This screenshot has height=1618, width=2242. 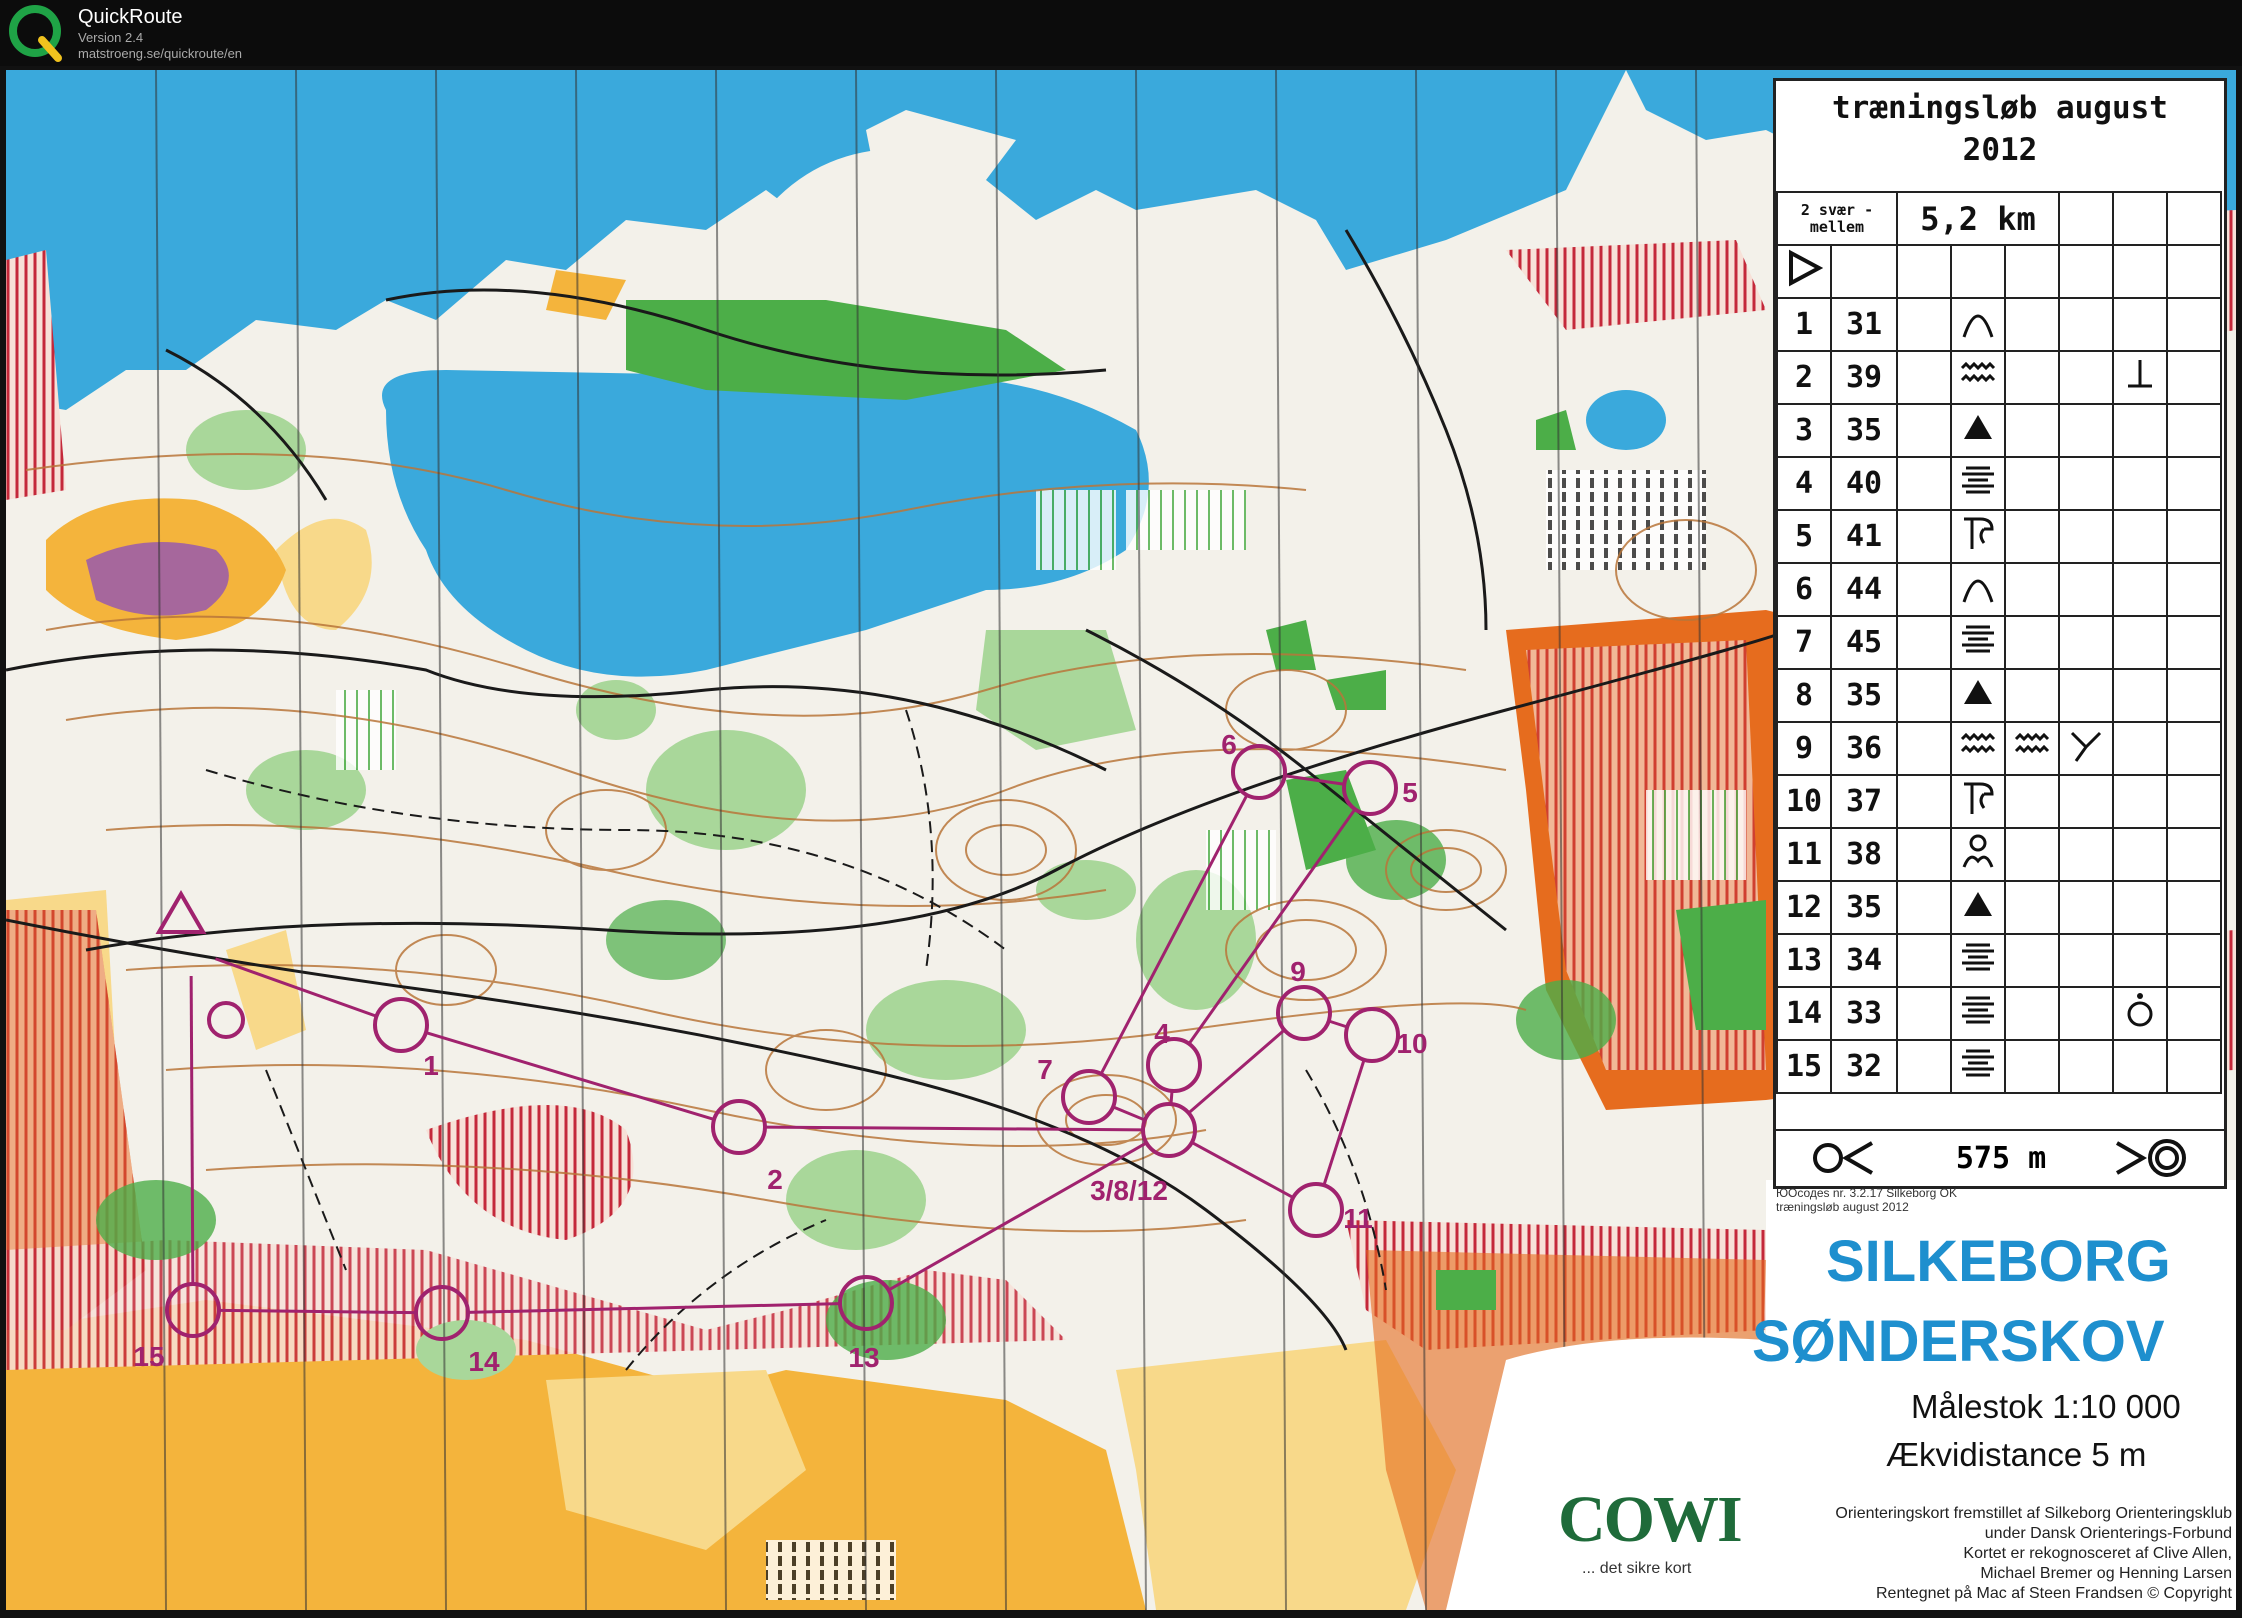 I want to click on description-row: 13 34, so click(x=1999, y=960).